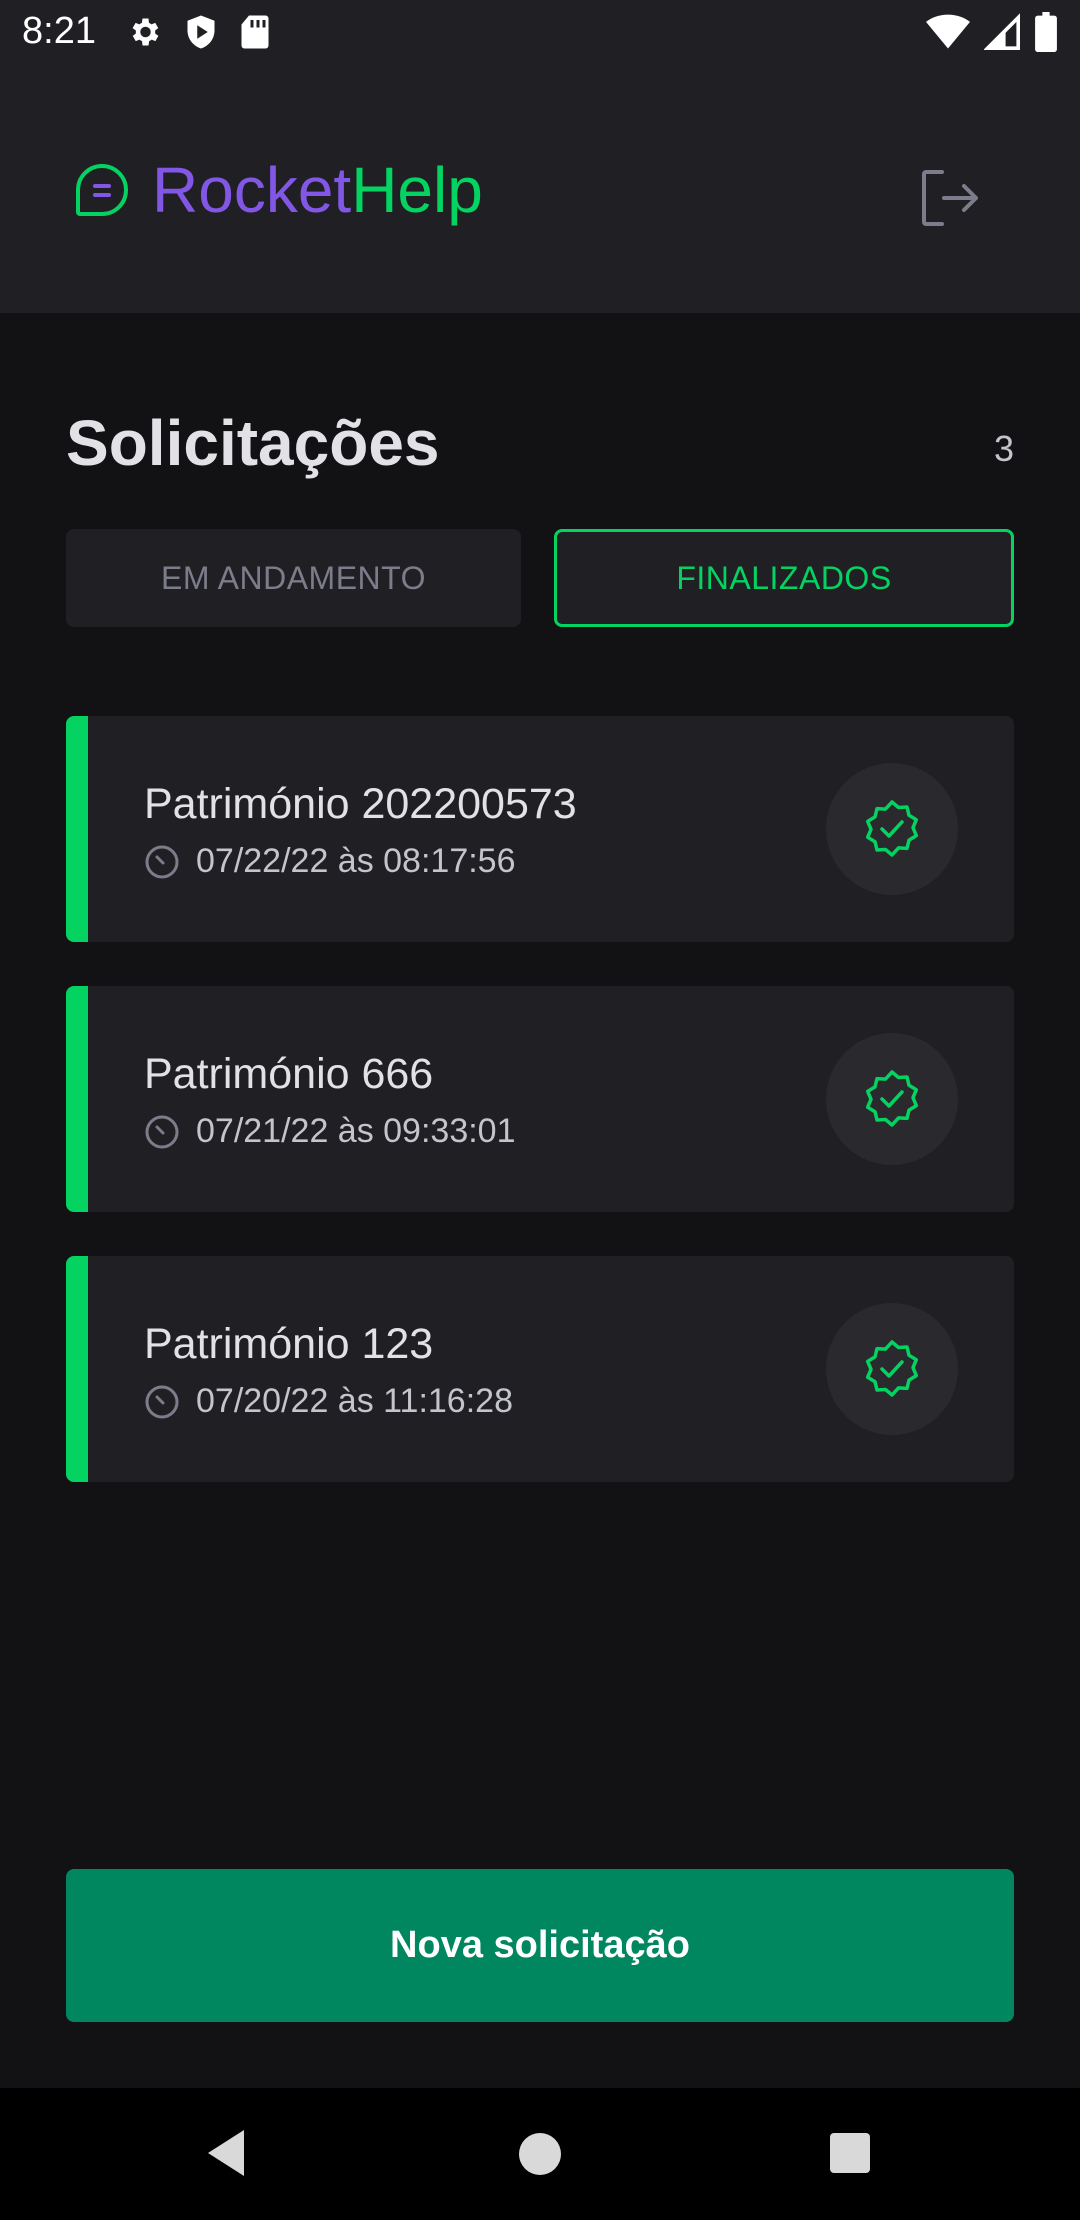 This screenshot has width=1080, height=2220. I want to click on request-title: Património 666, so click(289, 1074).